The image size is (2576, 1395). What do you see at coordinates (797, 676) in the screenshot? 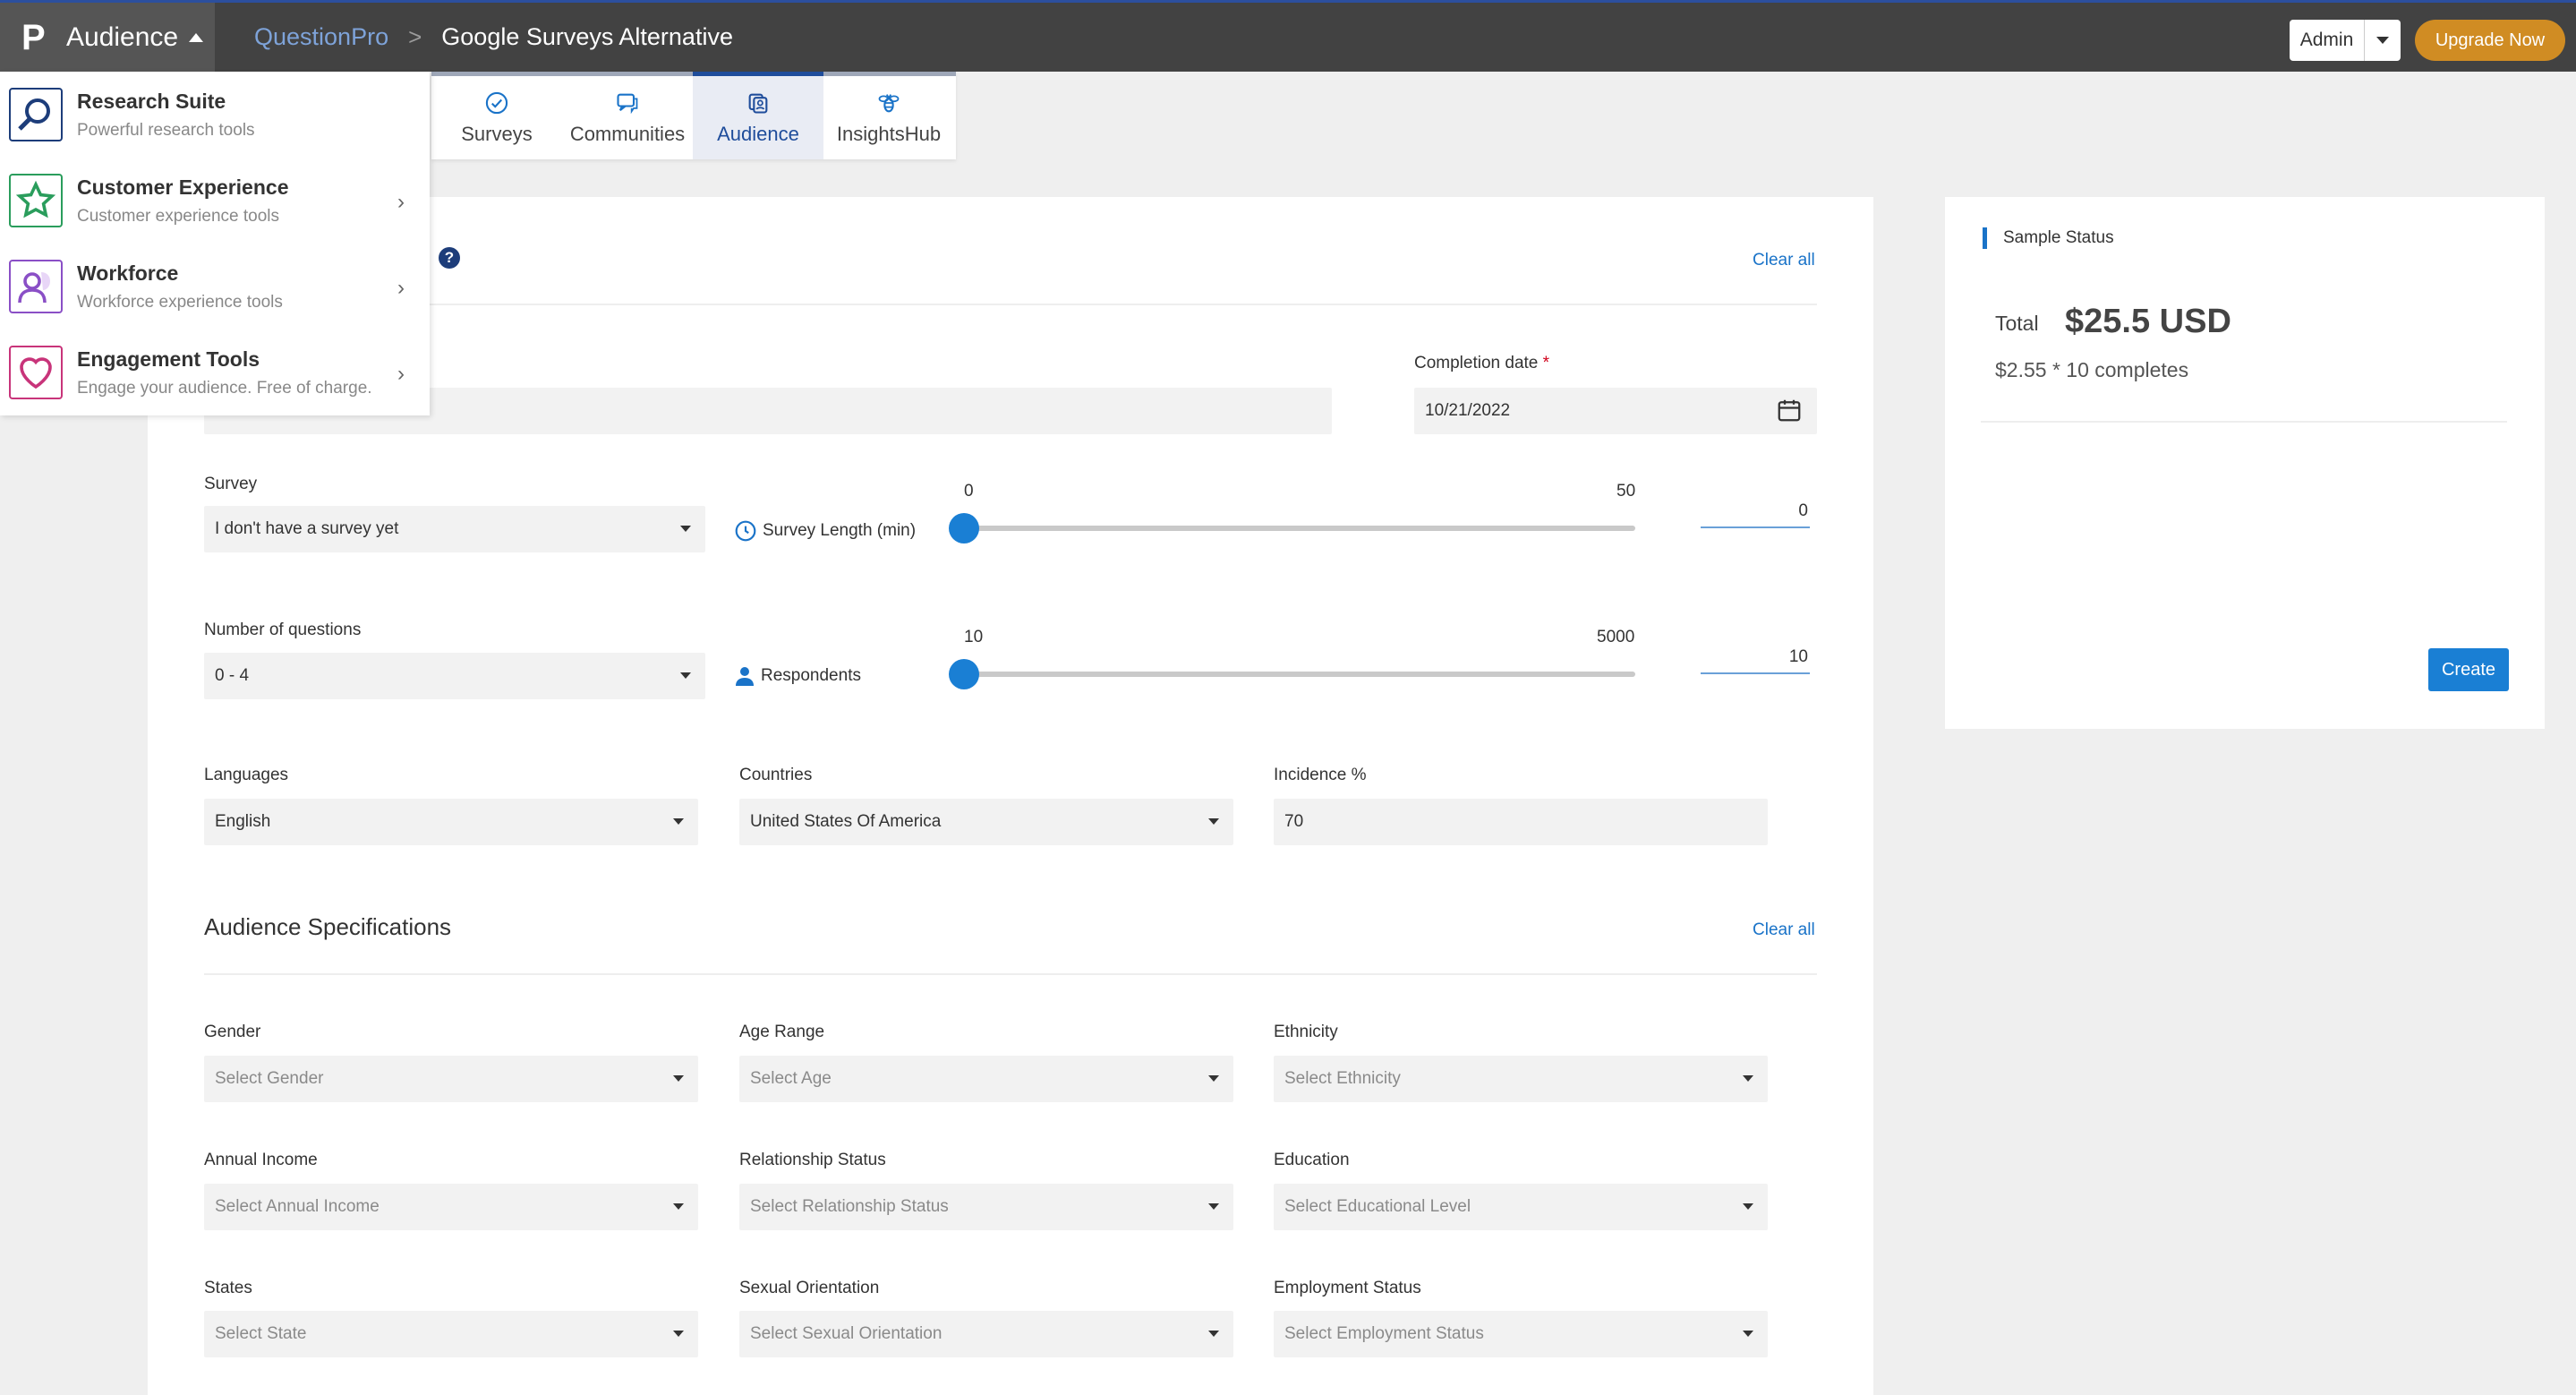
I see `respondents-label: Respondents` at bounding box center [797, 676].